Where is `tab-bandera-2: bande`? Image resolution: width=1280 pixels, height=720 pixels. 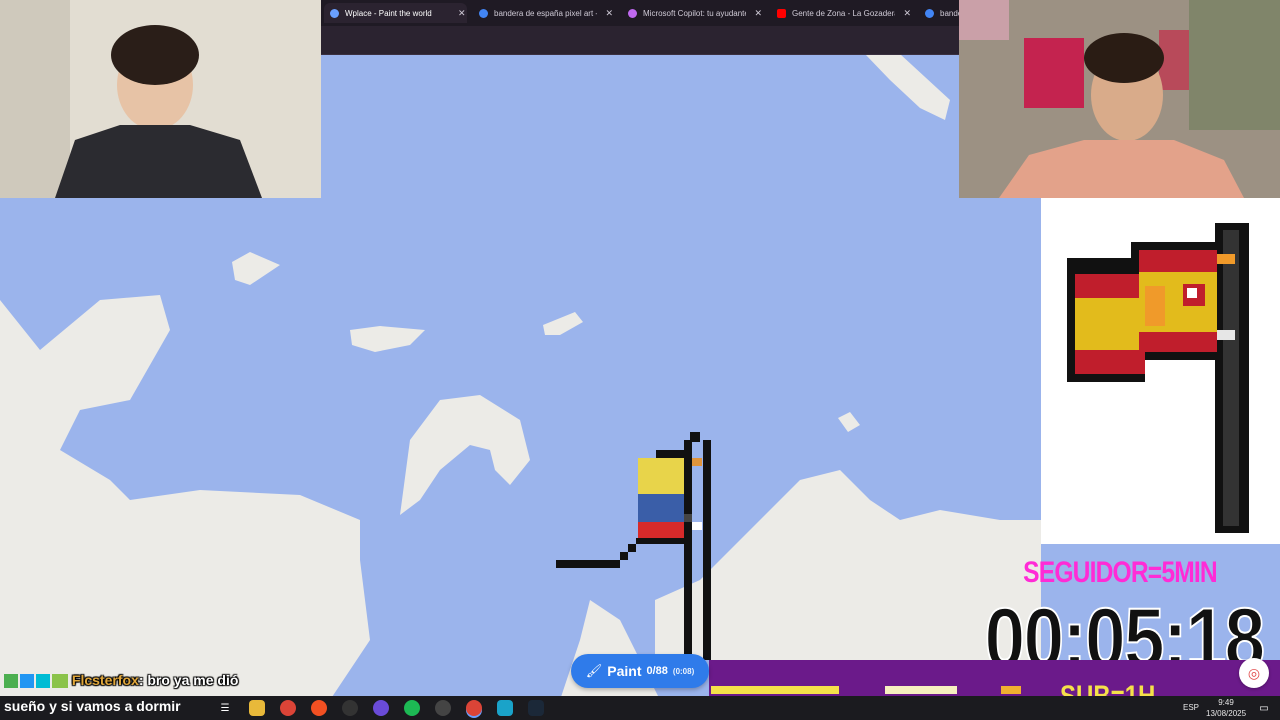 tab-bandera-2: bande is located at coordinates (939, 13).